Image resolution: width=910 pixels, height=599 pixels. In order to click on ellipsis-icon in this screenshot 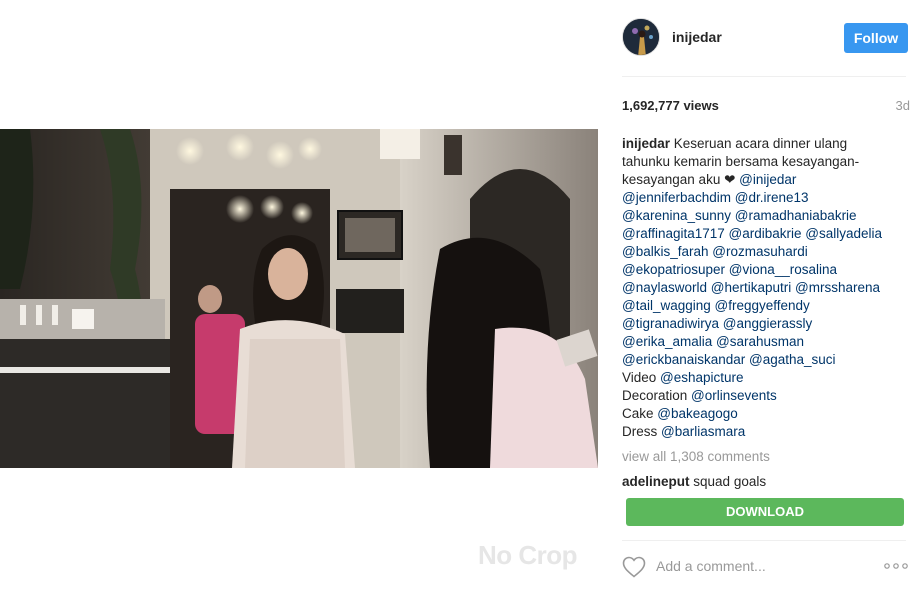, I will do `click(896, 566)`.